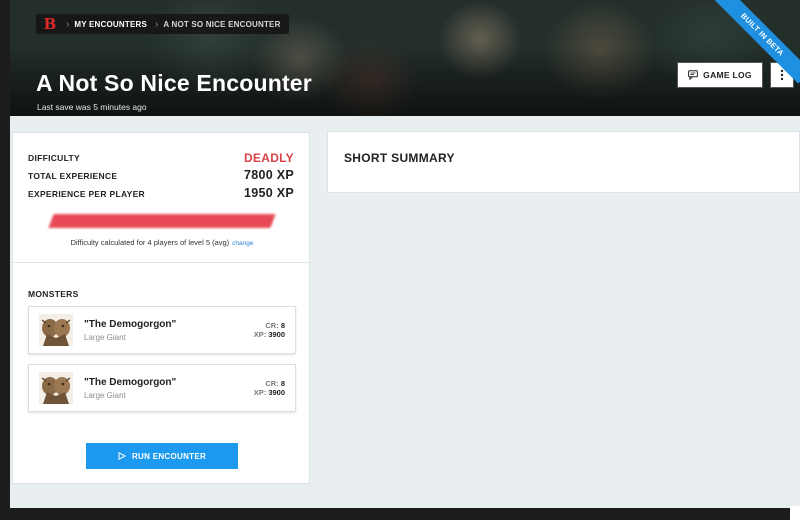  Describe the element at coordinates (400, 514) in the screenshot. I see `frame-edge-bottom` at that location.